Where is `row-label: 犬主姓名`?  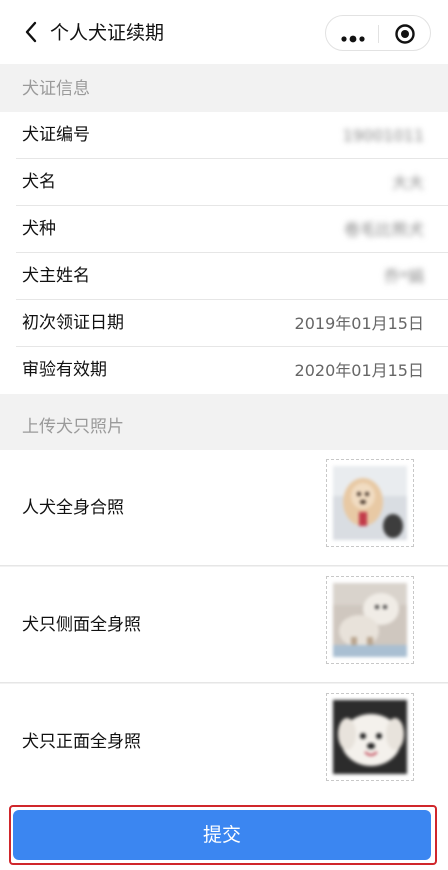 row-label: 犬主姓名 is located at coordinates (56, 276).